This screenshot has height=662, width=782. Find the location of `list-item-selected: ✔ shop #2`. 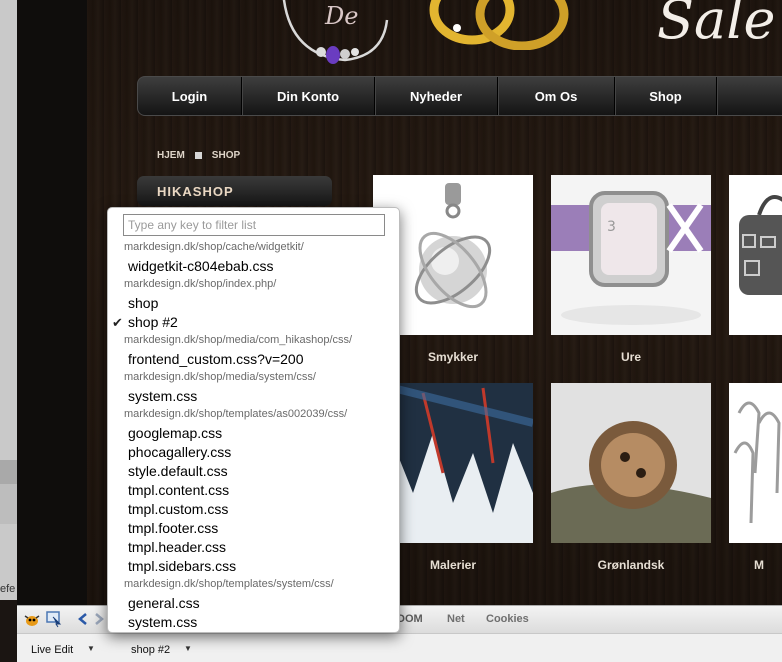

list-item-selected: ✔ shop #2 is located at coordinates (253, 322).